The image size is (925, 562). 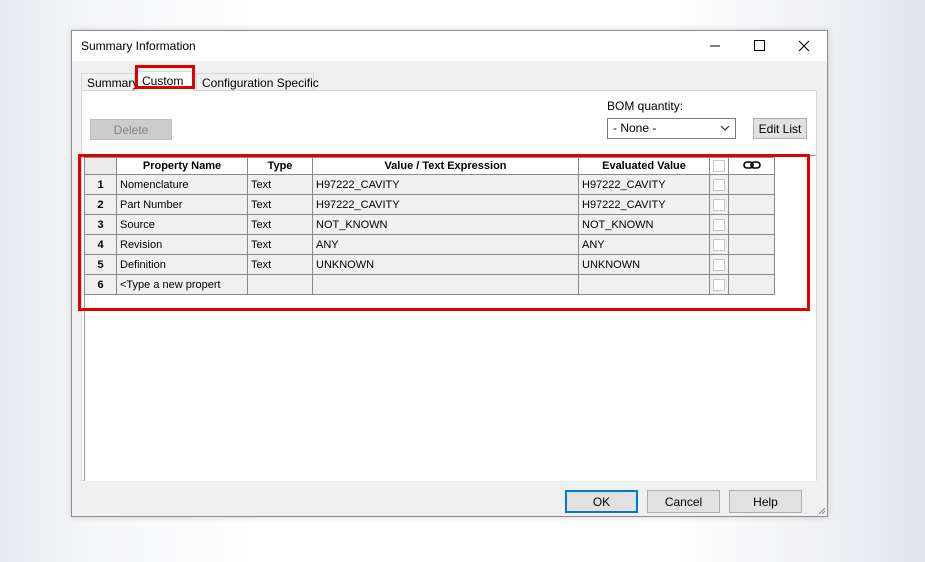 I want to click on maximize-icon, so click(x=759, y=45).